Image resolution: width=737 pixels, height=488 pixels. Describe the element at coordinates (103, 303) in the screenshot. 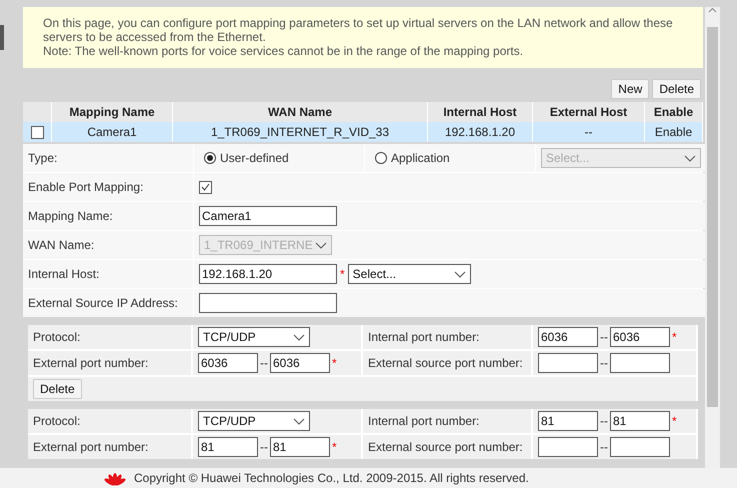

I see `field-label: External Source IP Address:` at that location.